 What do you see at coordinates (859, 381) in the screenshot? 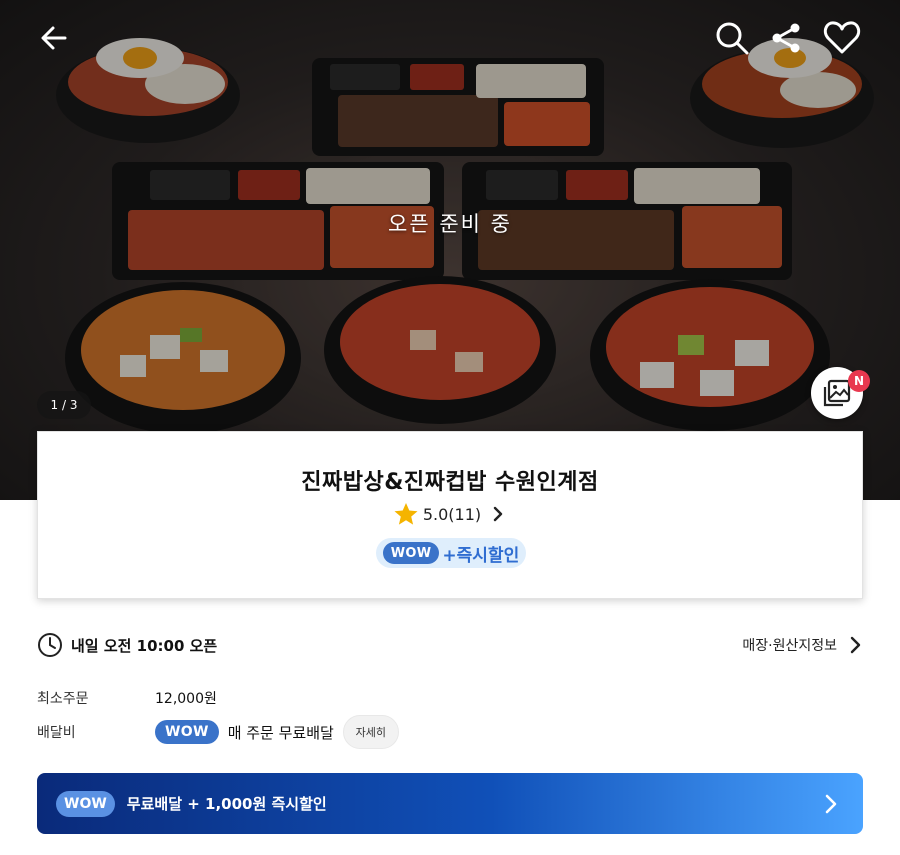
I see `new-badge: N` at bounding box center [859, 381].